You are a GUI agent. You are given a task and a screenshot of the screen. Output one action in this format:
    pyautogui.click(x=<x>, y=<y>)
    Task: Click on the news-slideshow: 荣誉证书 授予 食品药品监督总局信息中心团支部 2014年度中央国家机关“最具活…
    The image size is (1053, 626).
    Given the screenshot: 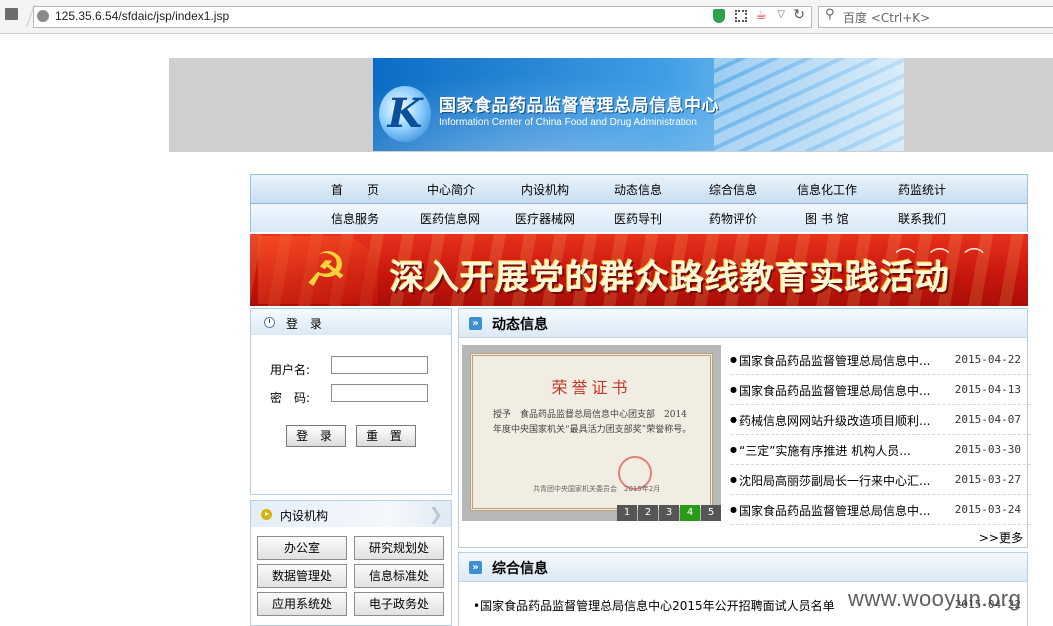 What is the action you would take?
    pyautogui.click(x=591, y=433)
    